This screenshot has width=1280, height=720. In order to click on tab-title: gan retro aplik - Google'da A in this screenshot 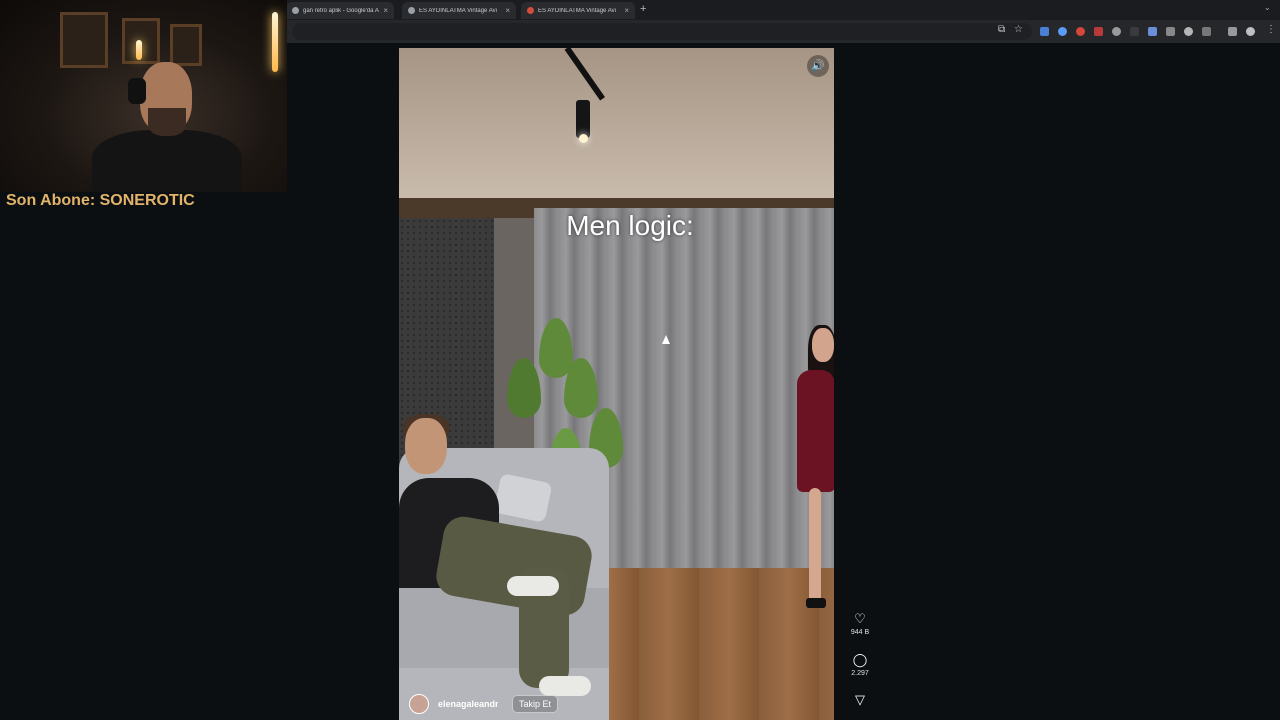, I will do `click(341, 10)`.